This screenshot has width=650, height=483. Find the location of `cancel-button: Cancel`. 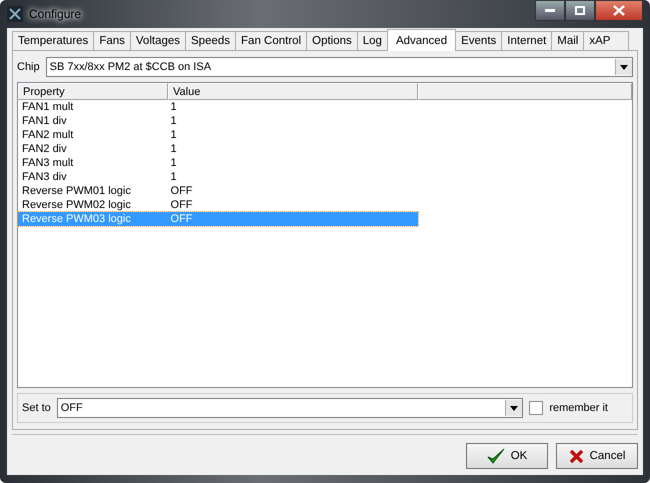

cancel-button: Cancel is located at coordinates (597, 456).